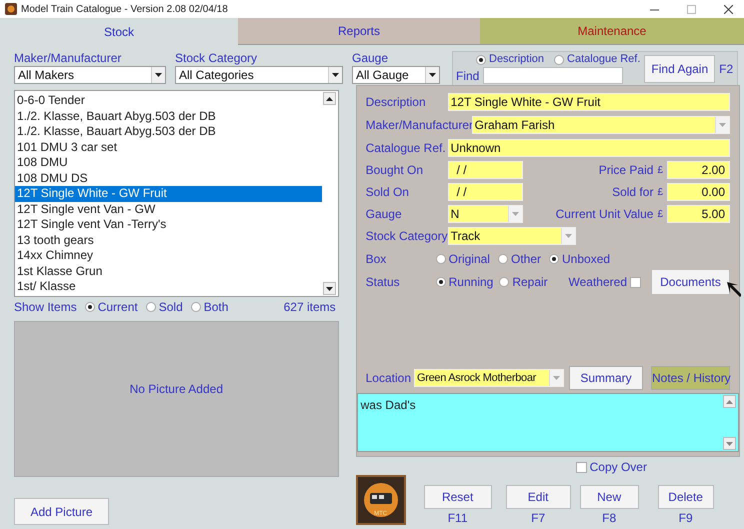 This screenshot has height=529, width=744. I want to click on list-item: 14xx Chimney, so click(168, 256).